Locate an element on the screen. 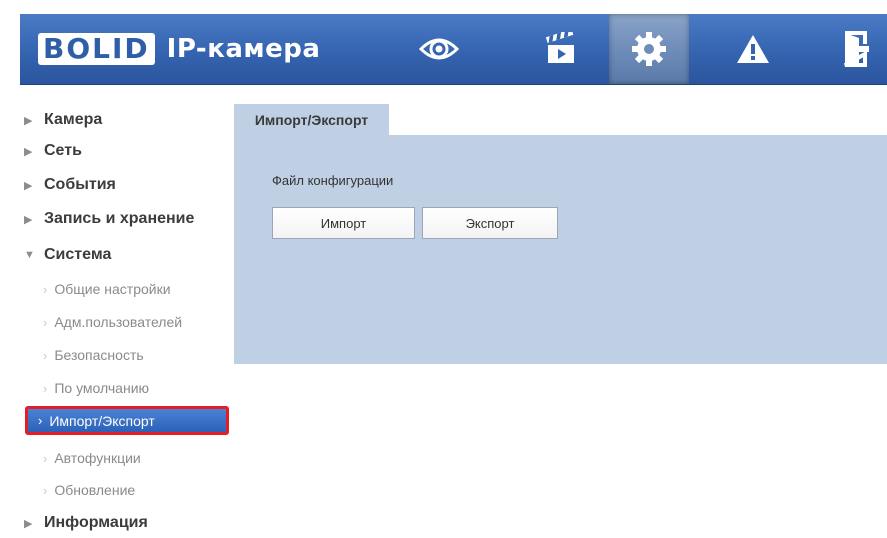 This screenshot has height=538, width=887. logo-text: BOLID is located at coordinates (96, 48).